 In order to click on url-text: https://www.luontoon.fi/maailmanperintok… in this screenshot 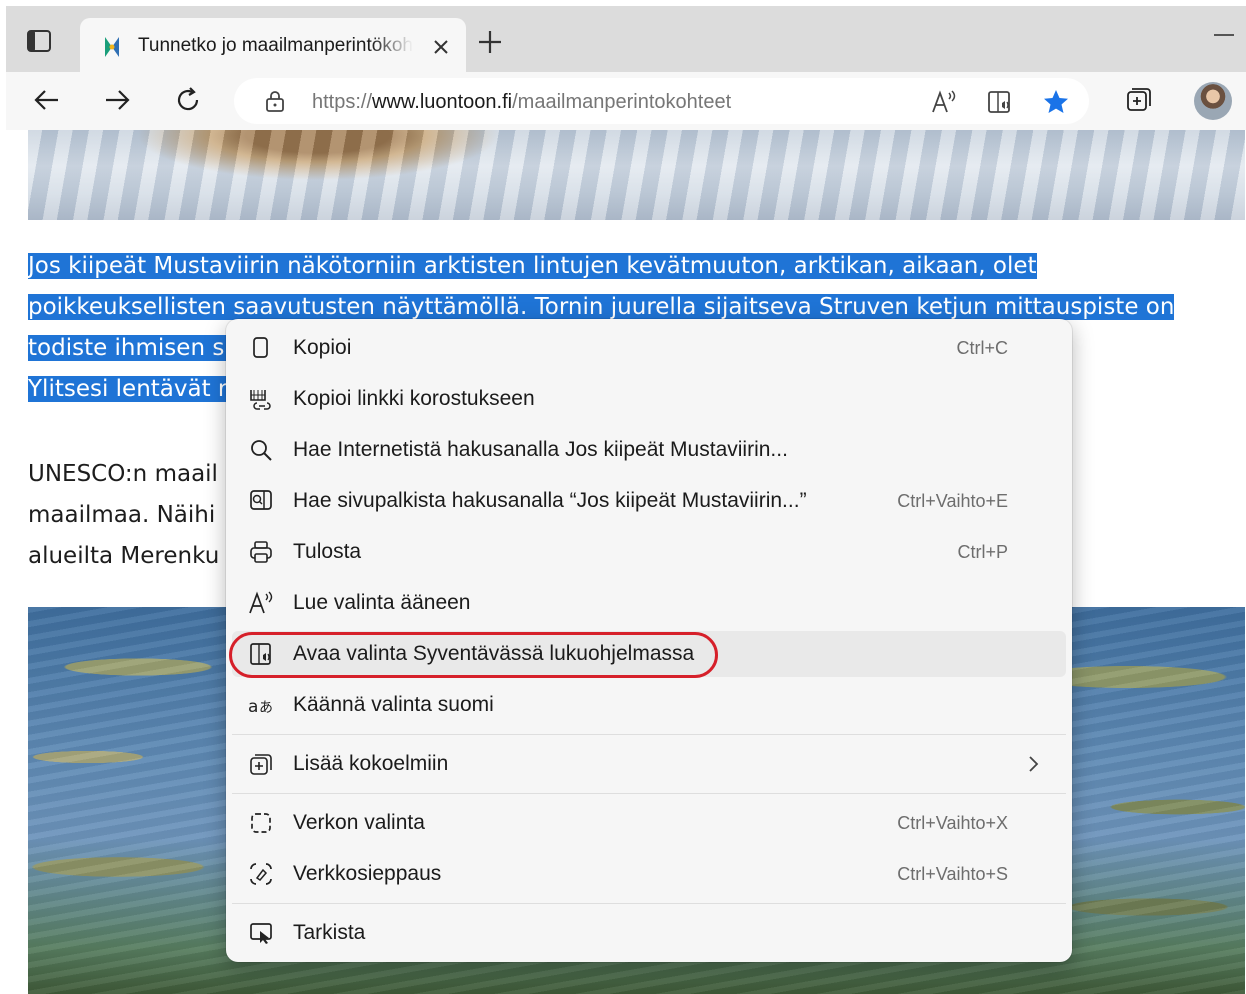, I will do `click(521, 102)`.